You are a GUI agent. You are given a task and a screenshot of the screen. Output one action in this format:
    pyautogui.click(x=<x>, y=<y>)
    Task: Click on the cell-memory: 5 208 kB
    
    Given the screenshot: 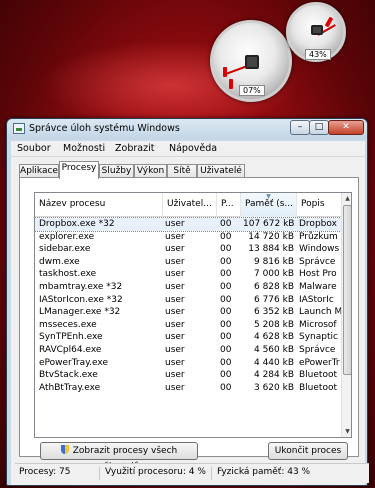 What is the action you would take?
    pyautogui.click(x=273, y=324)
    